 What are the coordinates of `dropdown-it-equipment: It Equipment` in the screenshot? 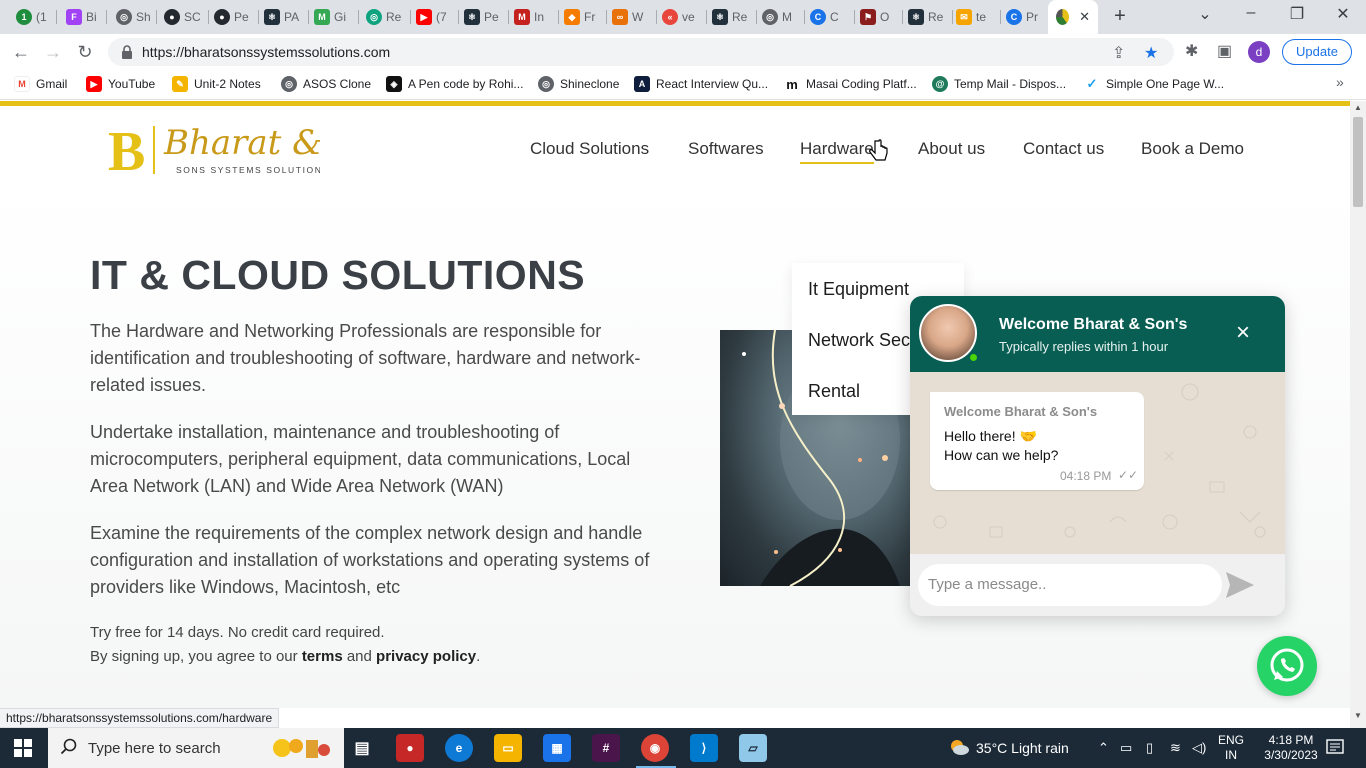 It's located at (858, 289).